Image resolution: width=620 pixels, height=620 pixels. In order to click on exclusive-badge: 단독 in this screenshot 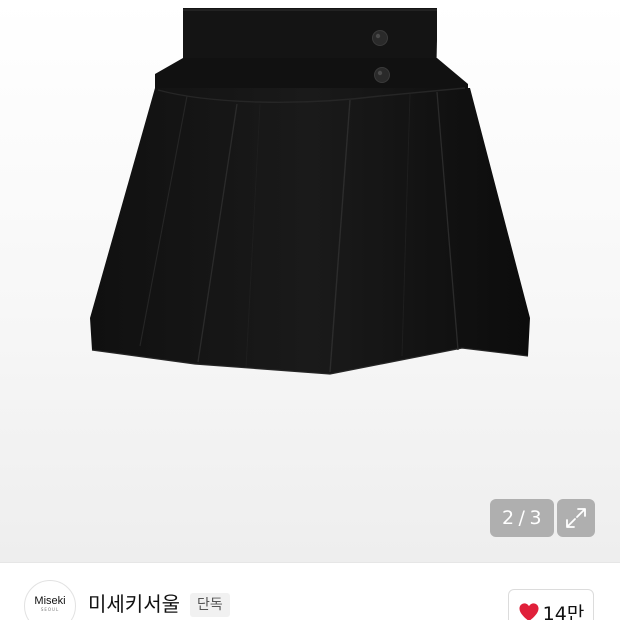, I will do `click(210, 605)`.